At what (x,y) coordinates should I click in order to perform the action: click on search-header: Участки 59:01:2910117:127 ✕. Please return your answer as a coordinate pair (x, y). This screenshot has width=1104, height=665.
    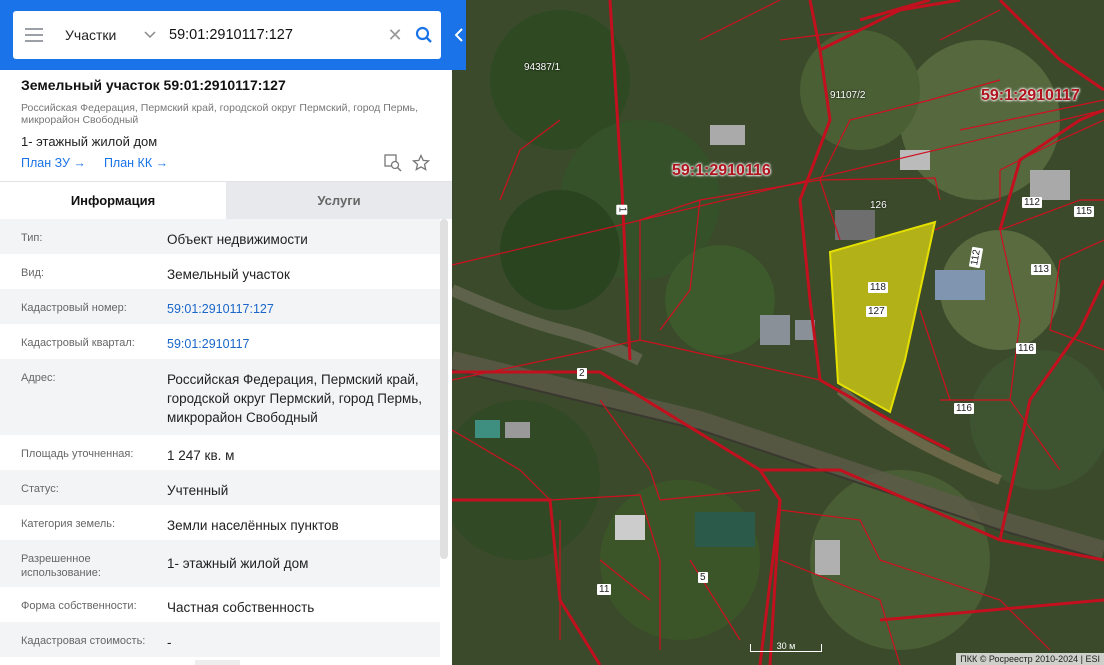
    Looking at the image, I should click on (233, 35).